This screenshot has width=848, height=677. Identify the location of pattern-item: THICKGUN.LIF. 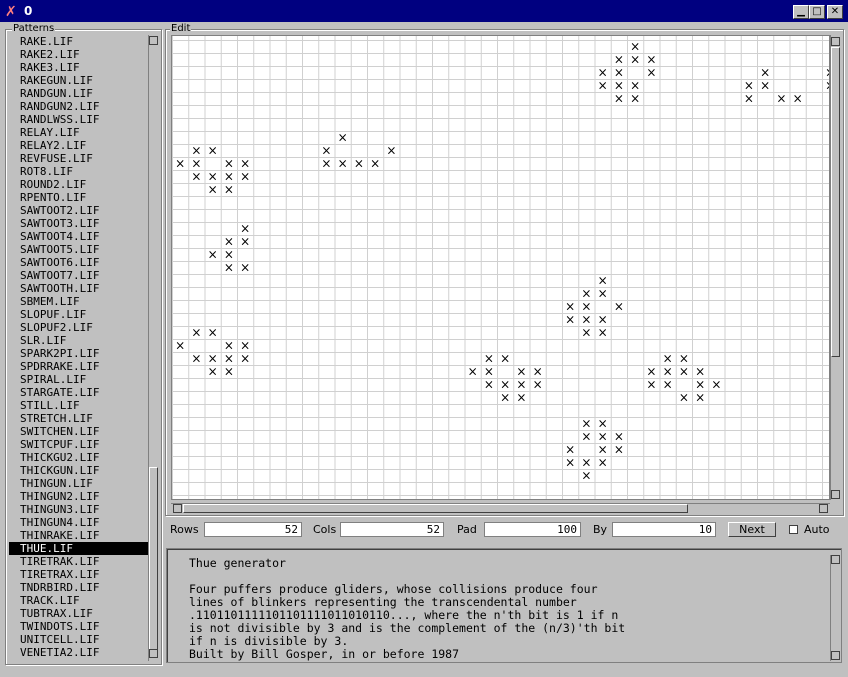
(78, 470).